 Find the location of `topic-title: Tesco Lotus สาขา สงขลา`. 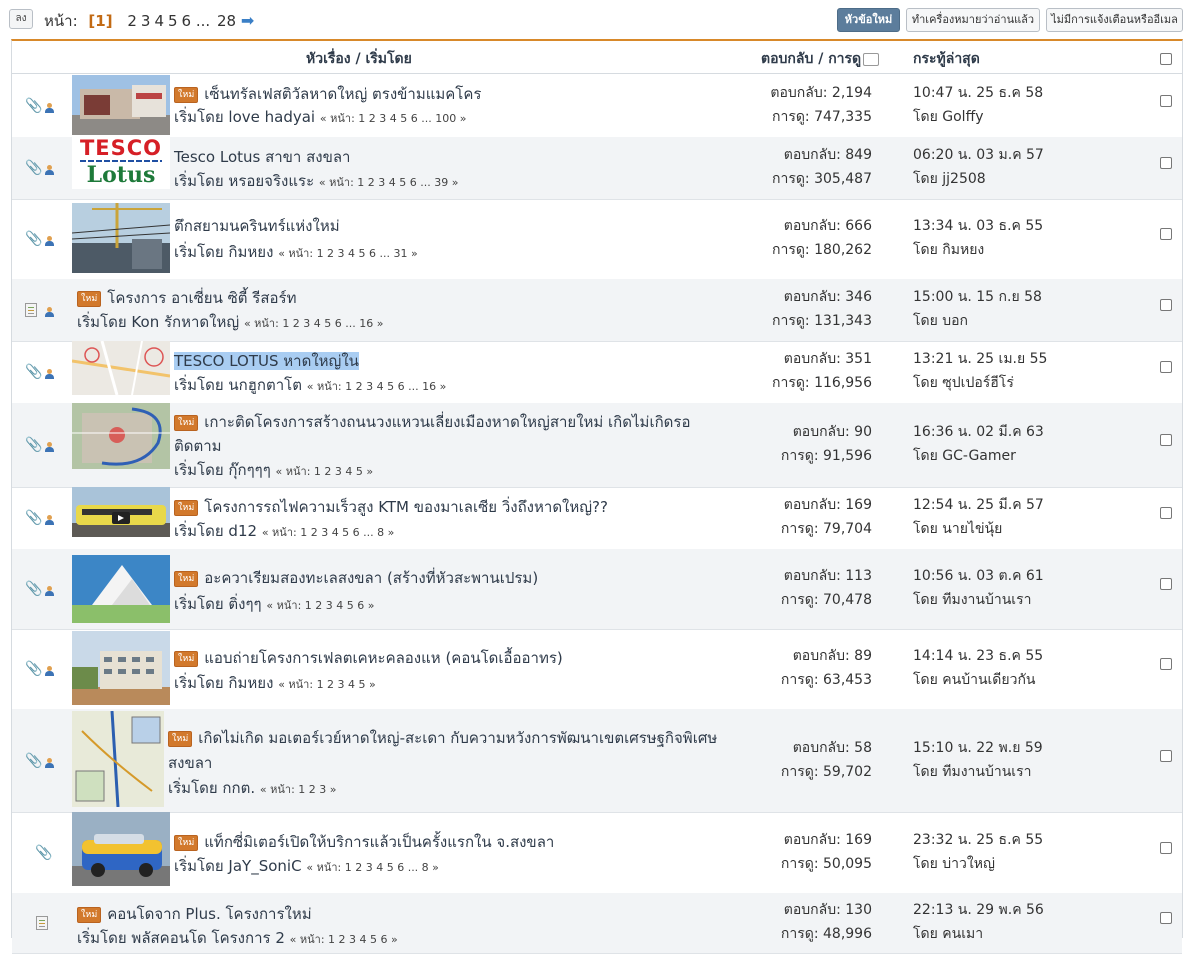

topic-title: Tesco Lotus สาขา สงขลา is located at coordinates (262, 157).